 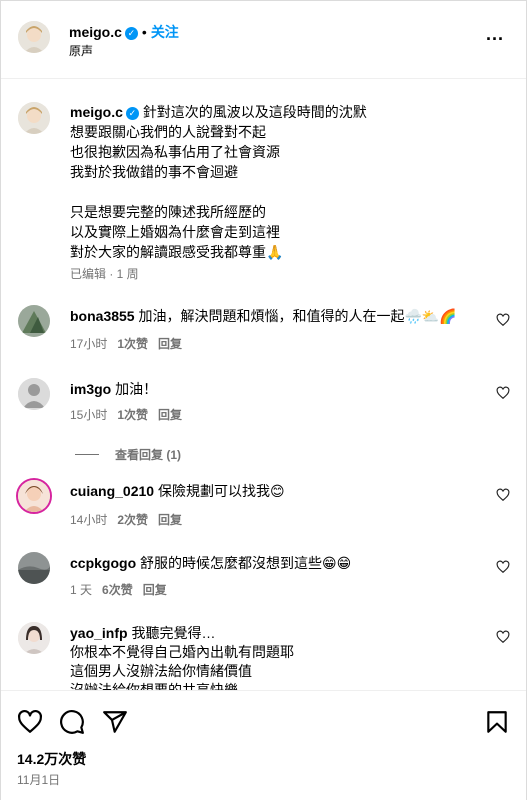 I want to click on bookmark-icon, so click(x=497, y=722).